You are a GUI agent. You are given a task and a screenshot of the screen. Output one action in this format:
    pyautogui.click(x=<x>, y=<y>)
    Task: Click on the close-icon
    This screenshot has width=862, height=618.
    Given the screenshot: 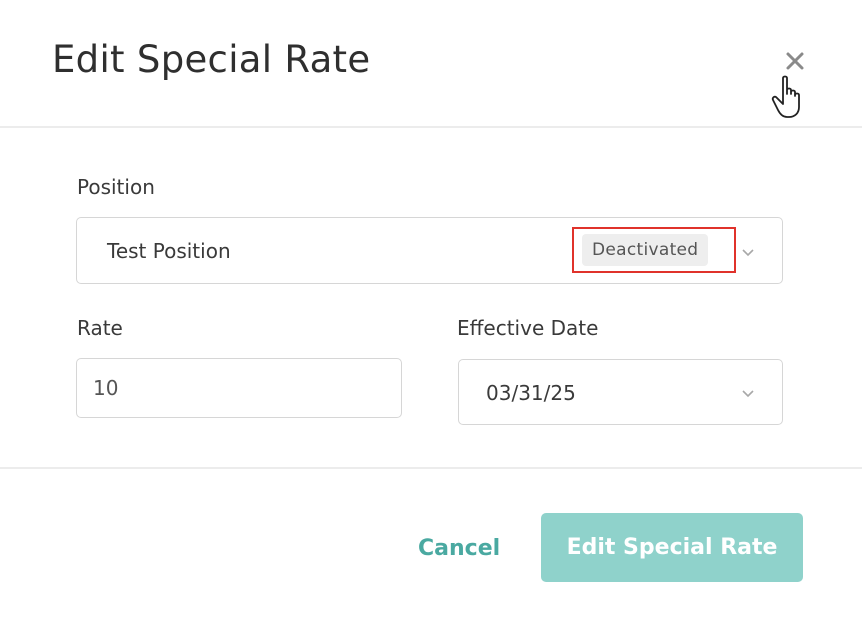 What is the action you would take?
    pyautogui.click(x=795, y=61)
    